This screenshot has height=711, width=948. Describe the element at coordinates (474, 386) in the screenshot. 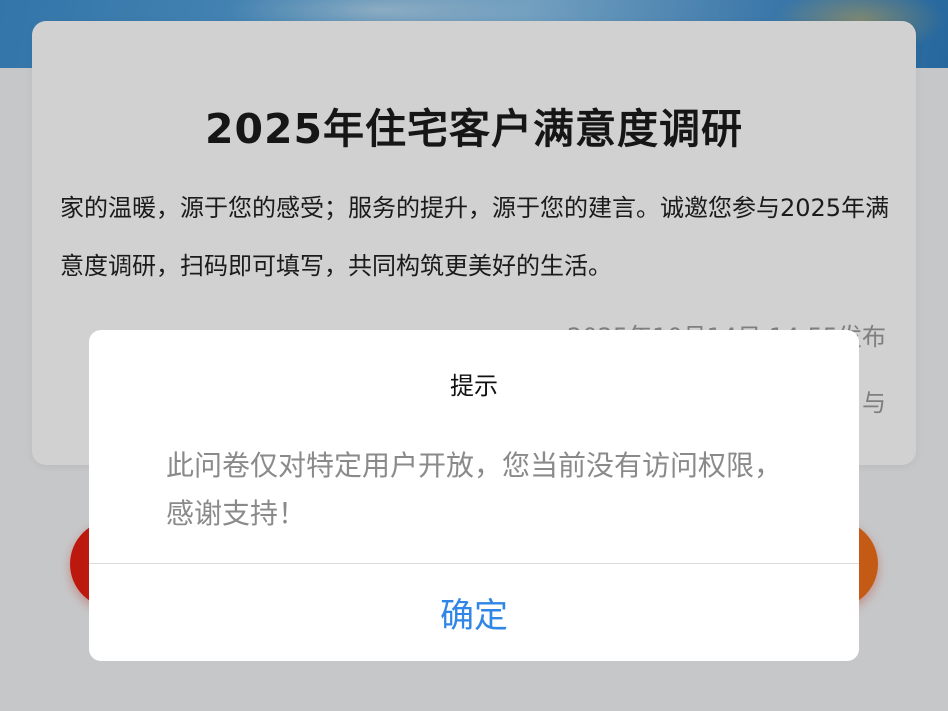

I see `dialog-title: 提示` at that location.